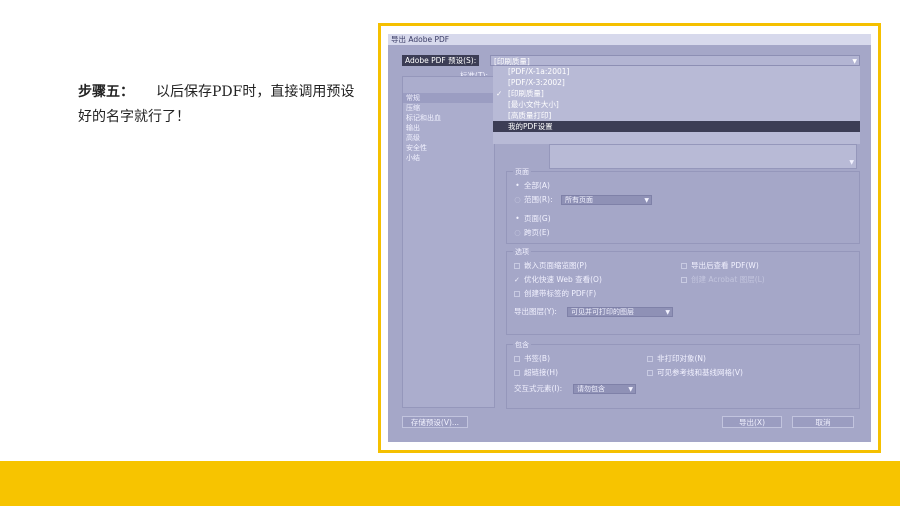 The height and width of the screenshot is (506, 900). What do you see at coordinates (676, 82) in the screenshot?
I see `preset-option-pdfx3: [PDF/X-3:2002]` at bounding box center [676, 82].